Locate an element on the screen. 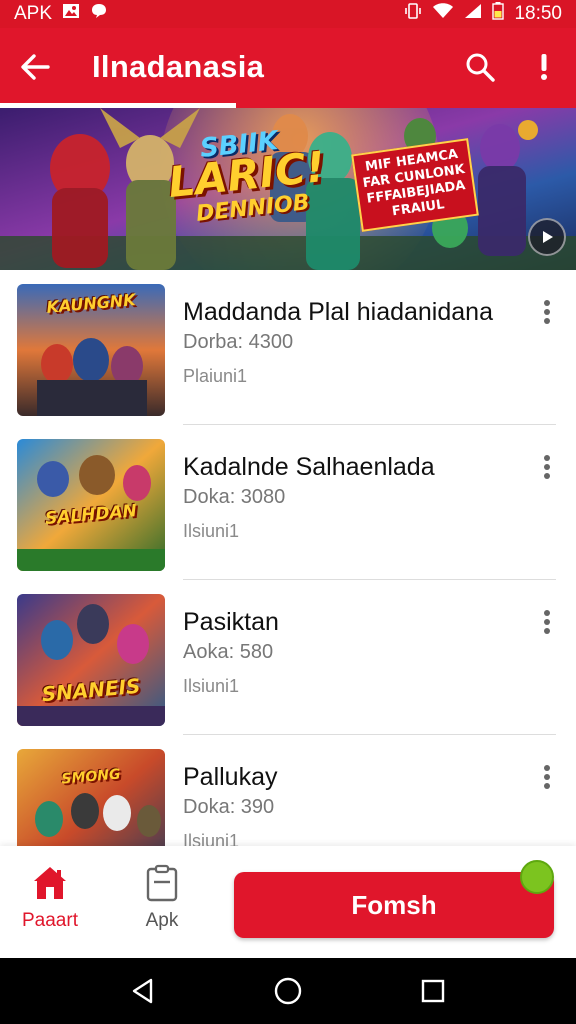 This screenshot has height=1024, width=576. play-icon is located at coordinates (548, 237).